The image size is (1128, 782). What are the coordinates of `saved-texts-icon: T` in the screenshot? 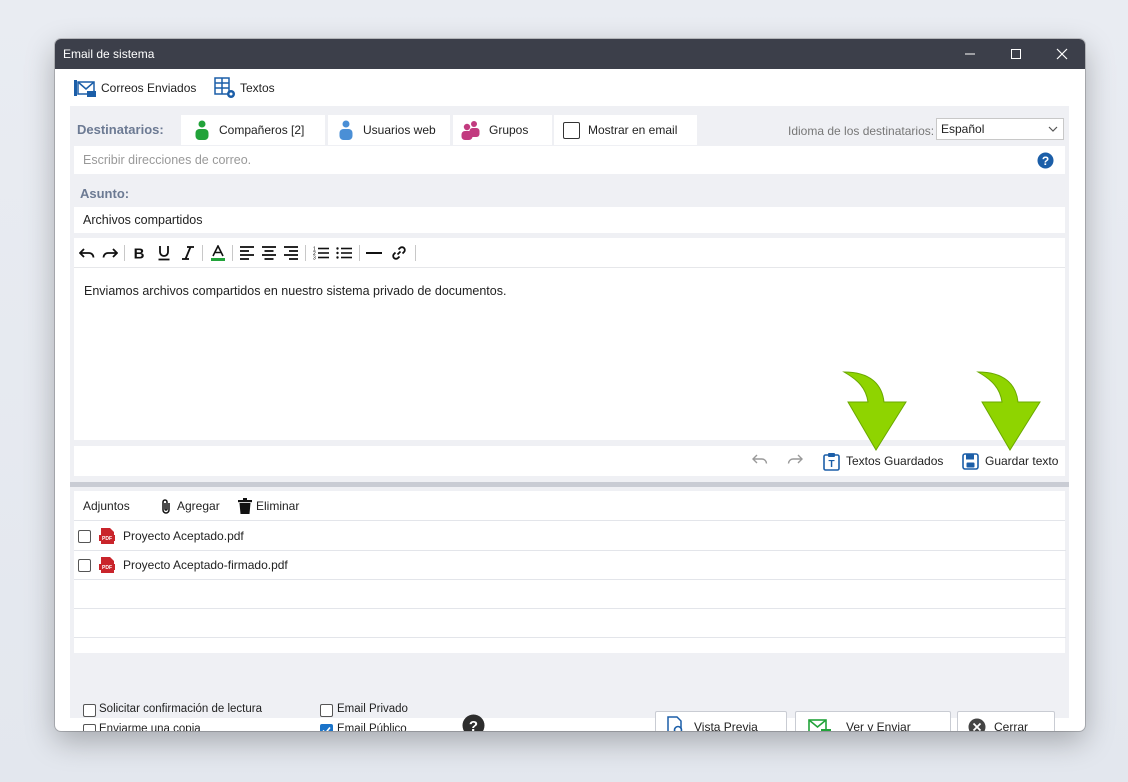 It's located at (831, 461).